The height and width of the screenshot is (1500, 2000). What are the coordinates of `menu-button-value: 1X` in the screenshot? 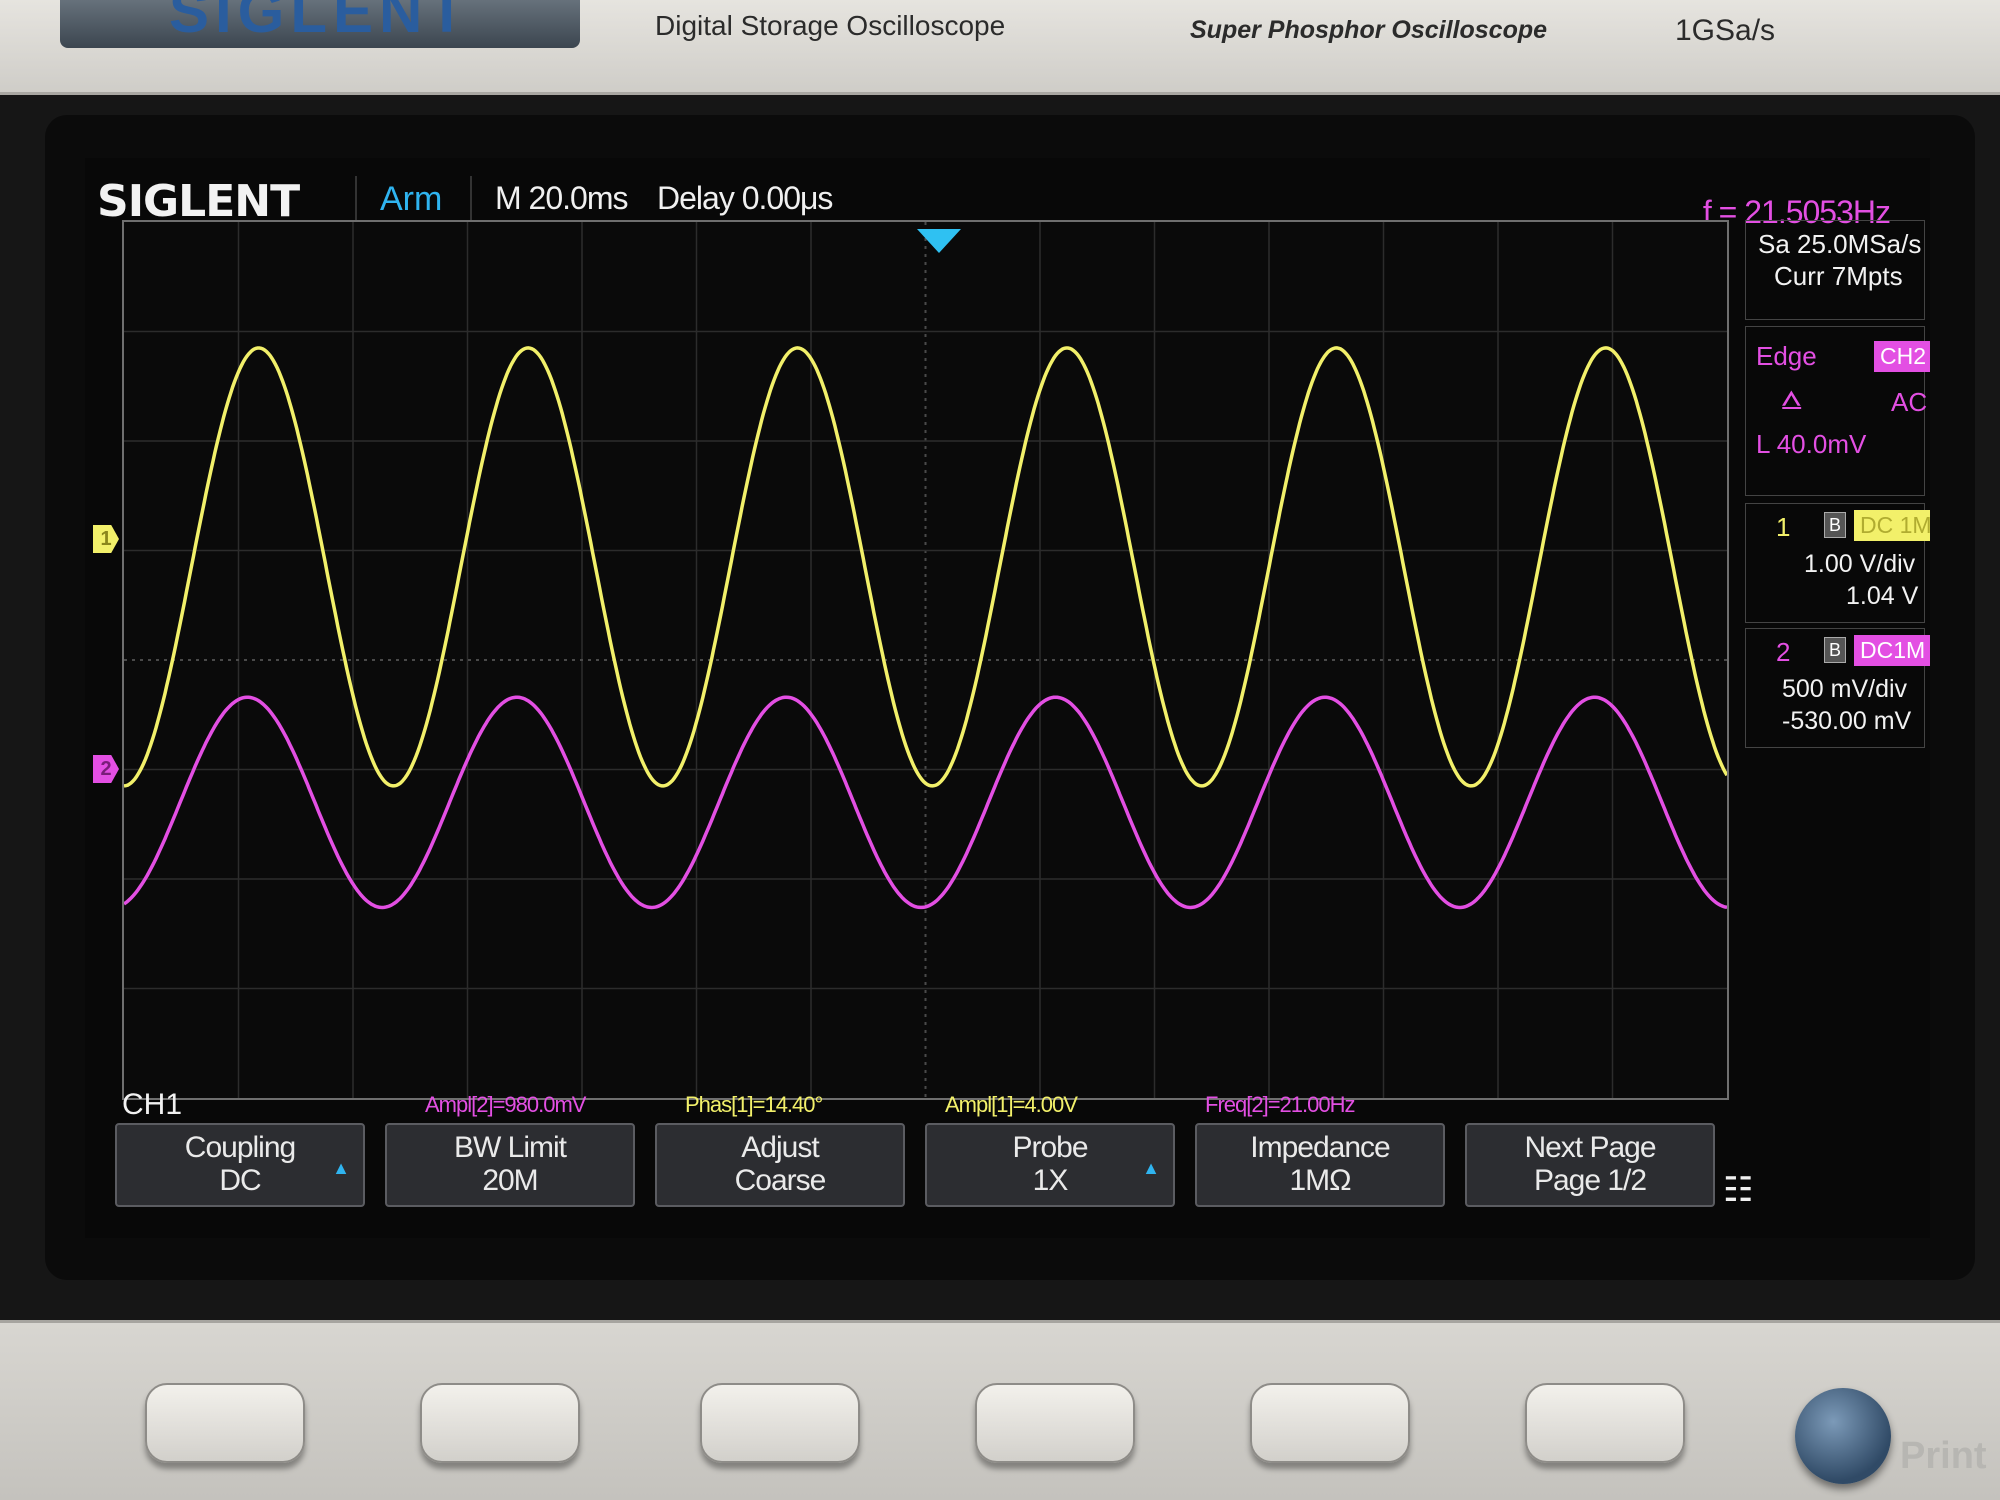 It's located at (1050, 1180).